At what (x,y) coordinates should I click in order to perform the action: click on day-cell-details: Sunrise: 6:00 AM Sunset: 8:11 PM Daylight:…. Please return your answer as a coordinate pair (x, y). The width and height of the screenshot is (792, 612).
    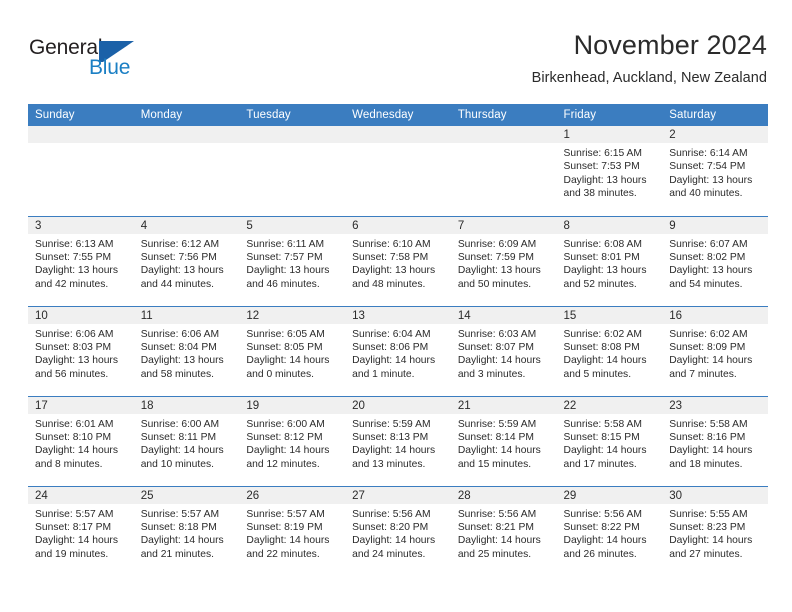
    Looking at the image, I should click on (187, 443).